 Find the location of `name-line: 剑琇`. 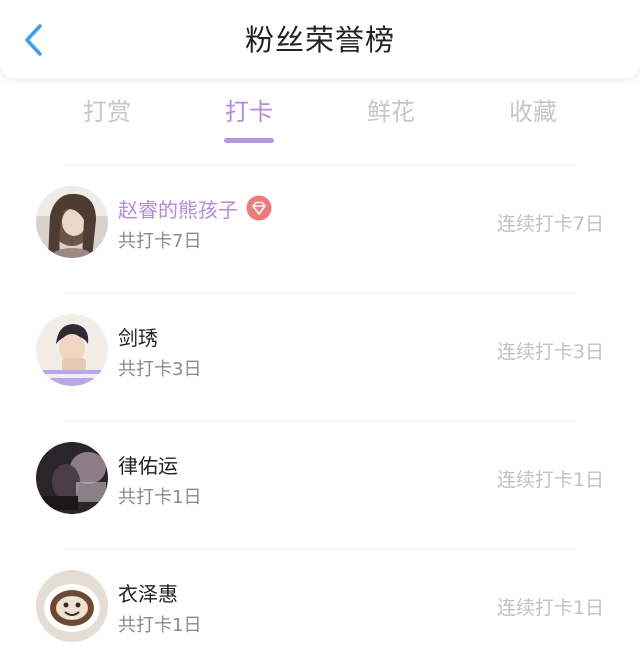

name-line: 剑琇 is located at coordinates (138, 336).